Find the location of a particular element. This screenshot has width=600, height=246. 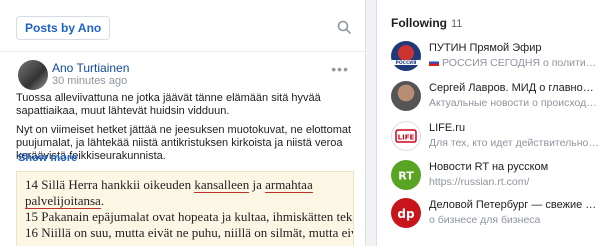

feed-header: Posts by Ano is located at coordinates (182, 26).